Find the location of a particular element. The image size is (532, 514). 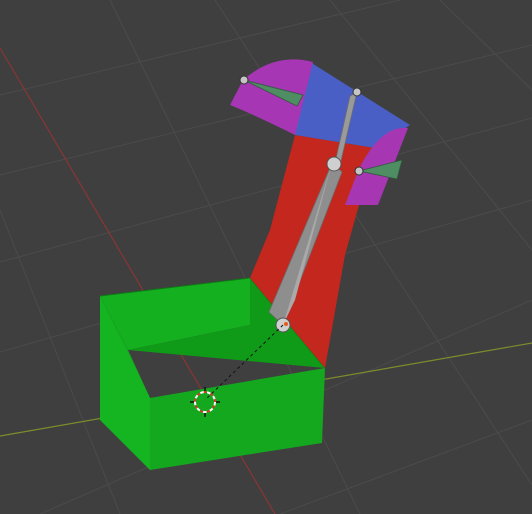

joint-left-fan is located at coordinates (244, 80).